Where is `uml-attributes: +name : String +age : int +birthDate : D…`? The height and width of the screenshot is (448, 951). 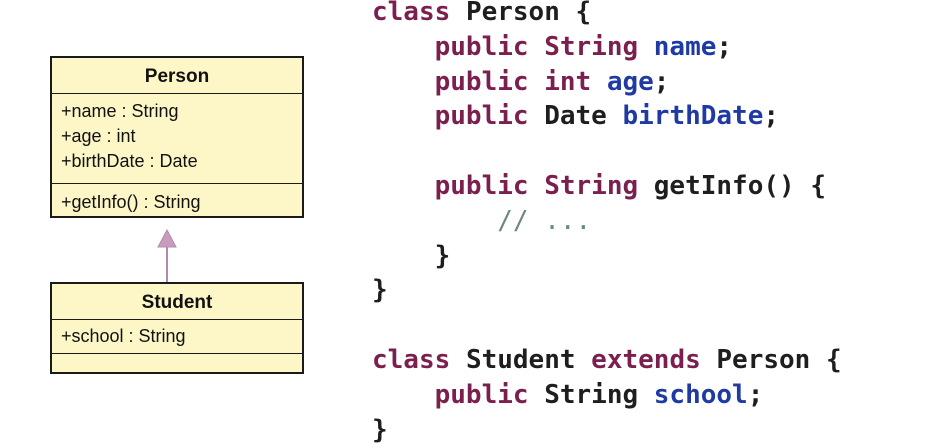
uml-attributes: +name : String +age : int +birthDate : D… is located at coordinates (177, 139).